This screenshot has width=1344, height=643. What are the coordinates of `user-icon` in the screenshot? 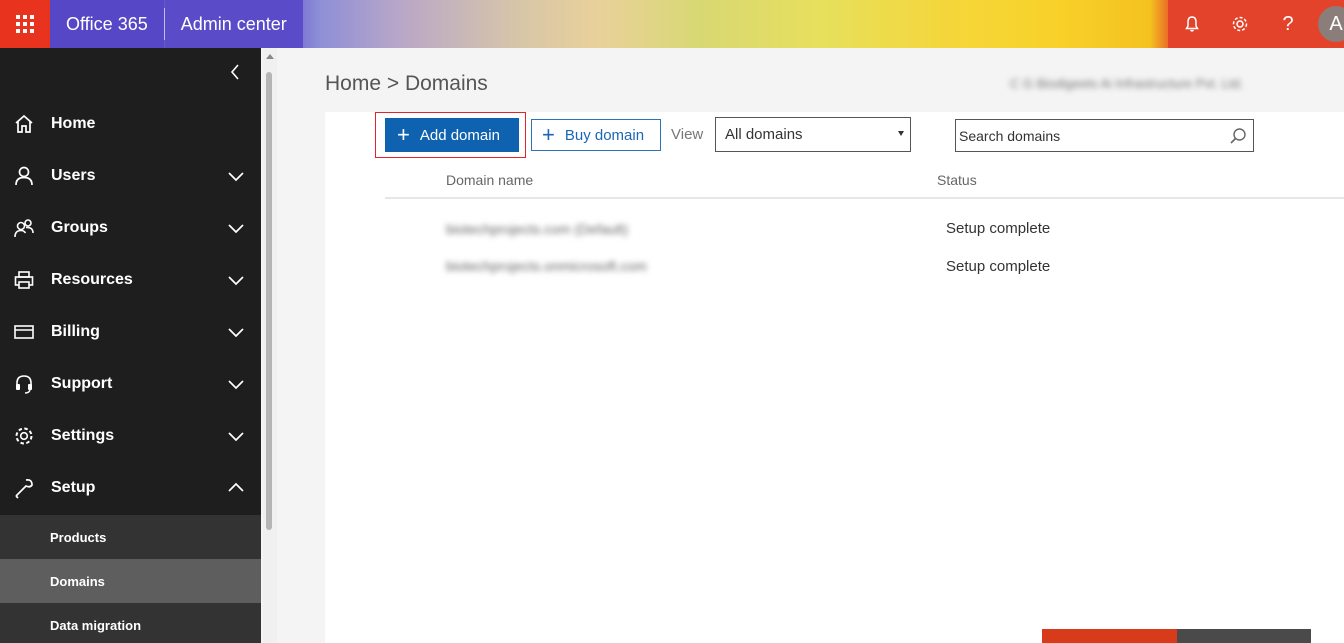 It's located at (24, 176).